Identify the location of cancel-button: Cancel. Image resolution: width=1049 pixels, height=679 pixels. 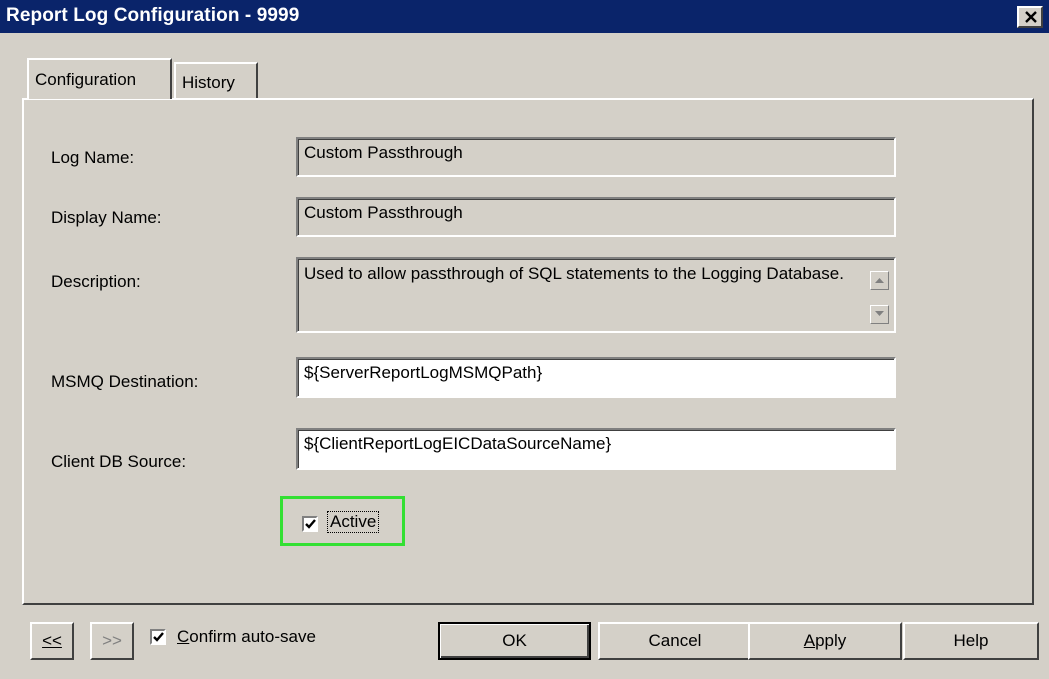
(675, 641).